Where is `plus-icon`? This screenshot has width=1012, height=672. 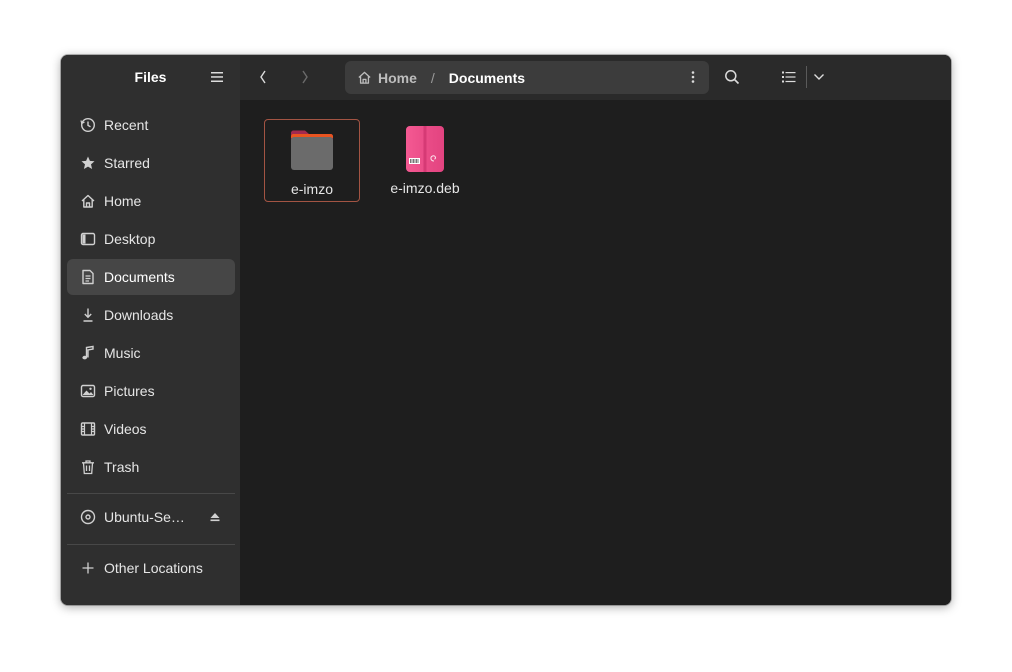
plus-icon is located at coordinates (88, 568).